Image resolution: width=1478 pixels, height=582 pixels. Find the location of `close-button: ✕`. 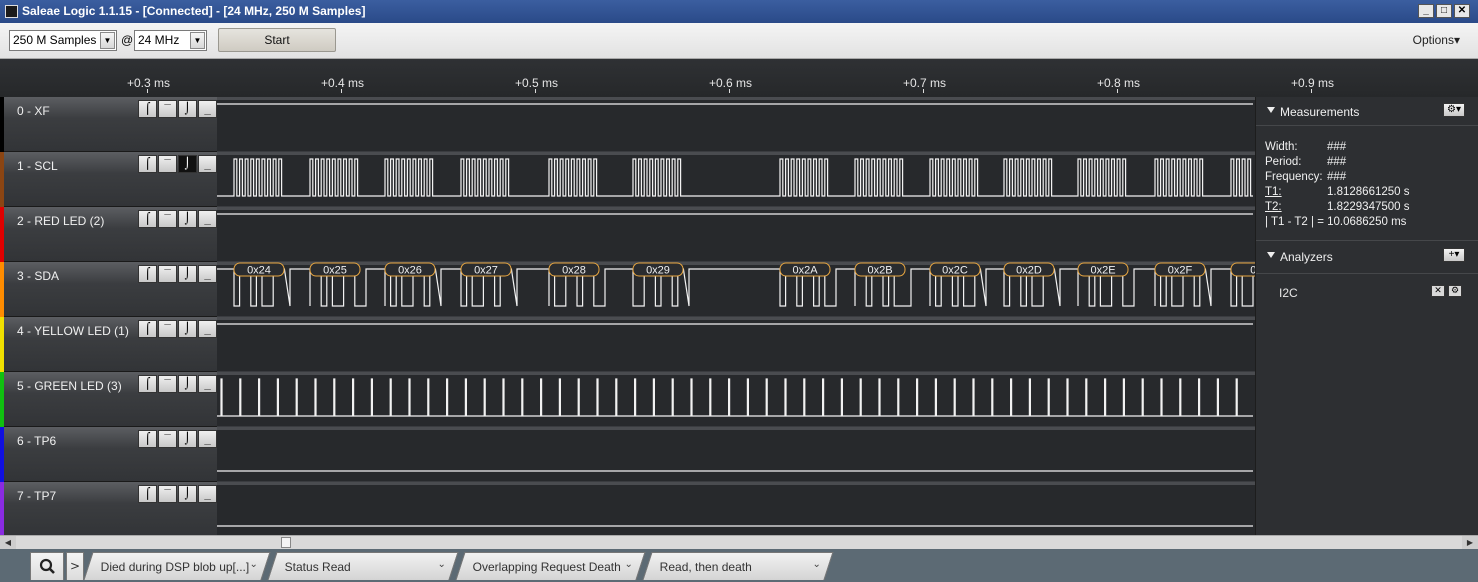

close-button: ✕ is located at coordinates (1462, 11).